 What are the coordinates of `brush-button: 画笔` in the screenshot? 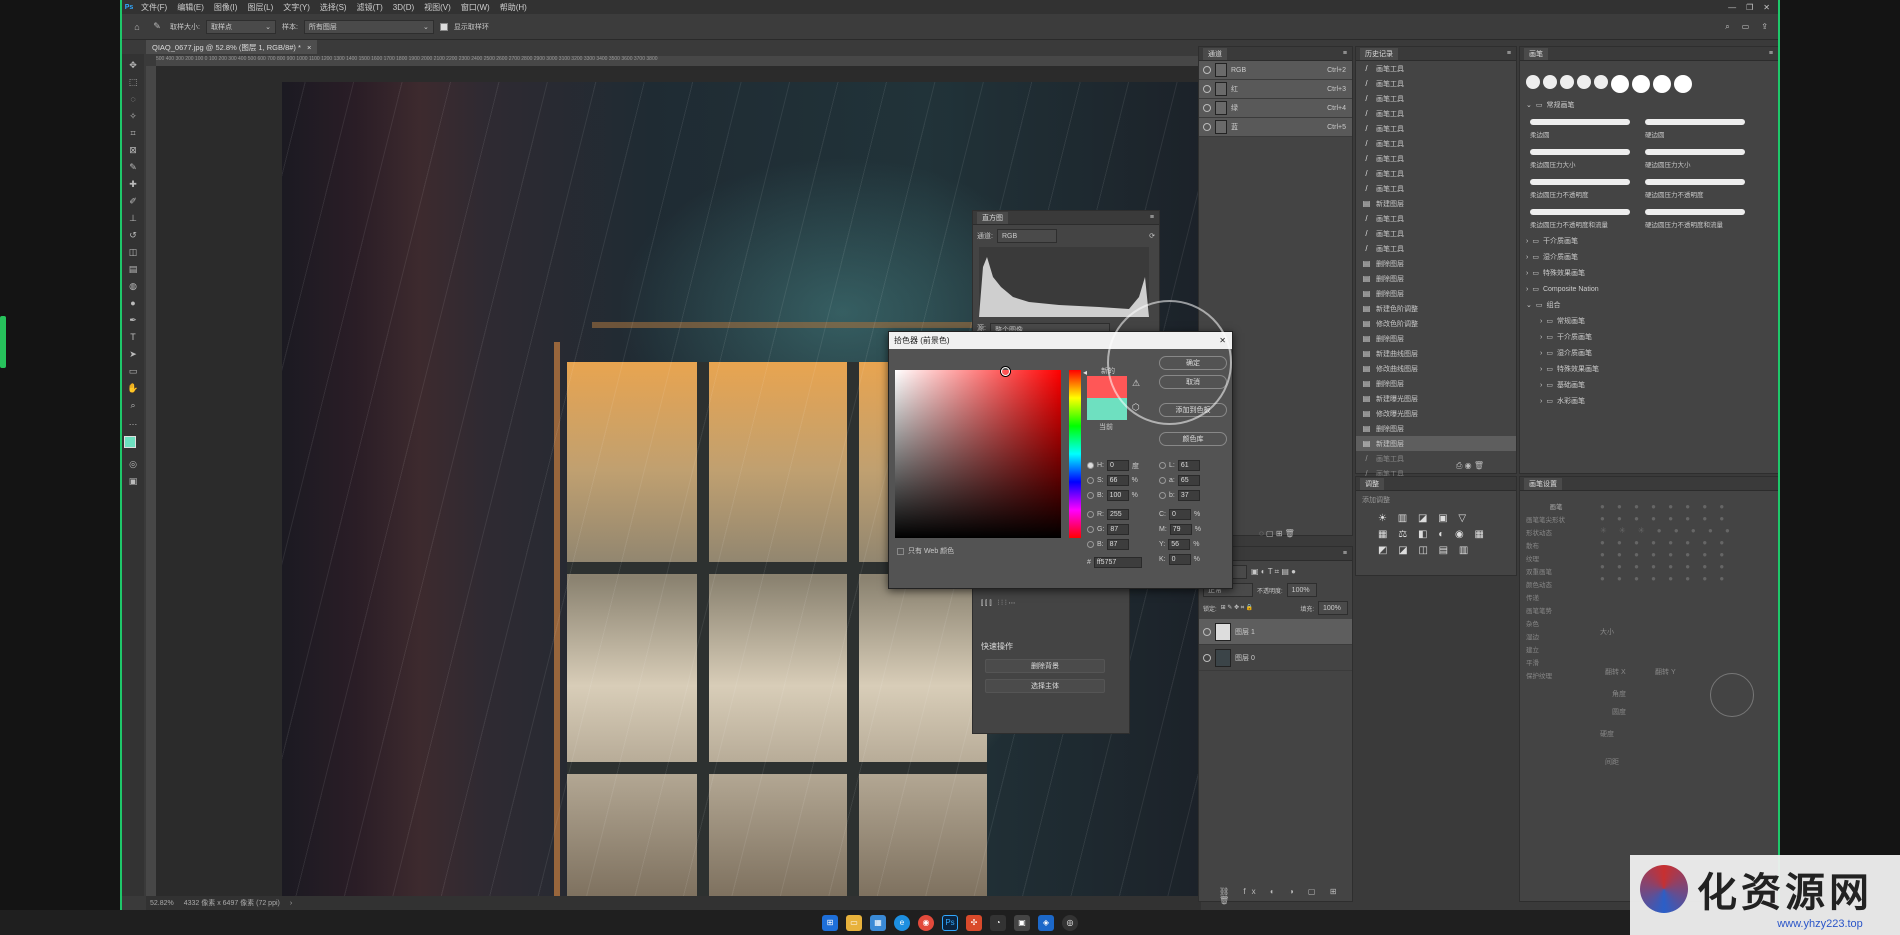 It's located at (1556, 507).